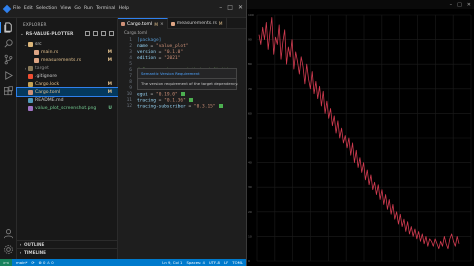 Image resolution: width=474 pixels, height=266 pixels. Describe the element at coordinates (250, 236) in the screenshot. I see `y-tick-label: 10` at that location.